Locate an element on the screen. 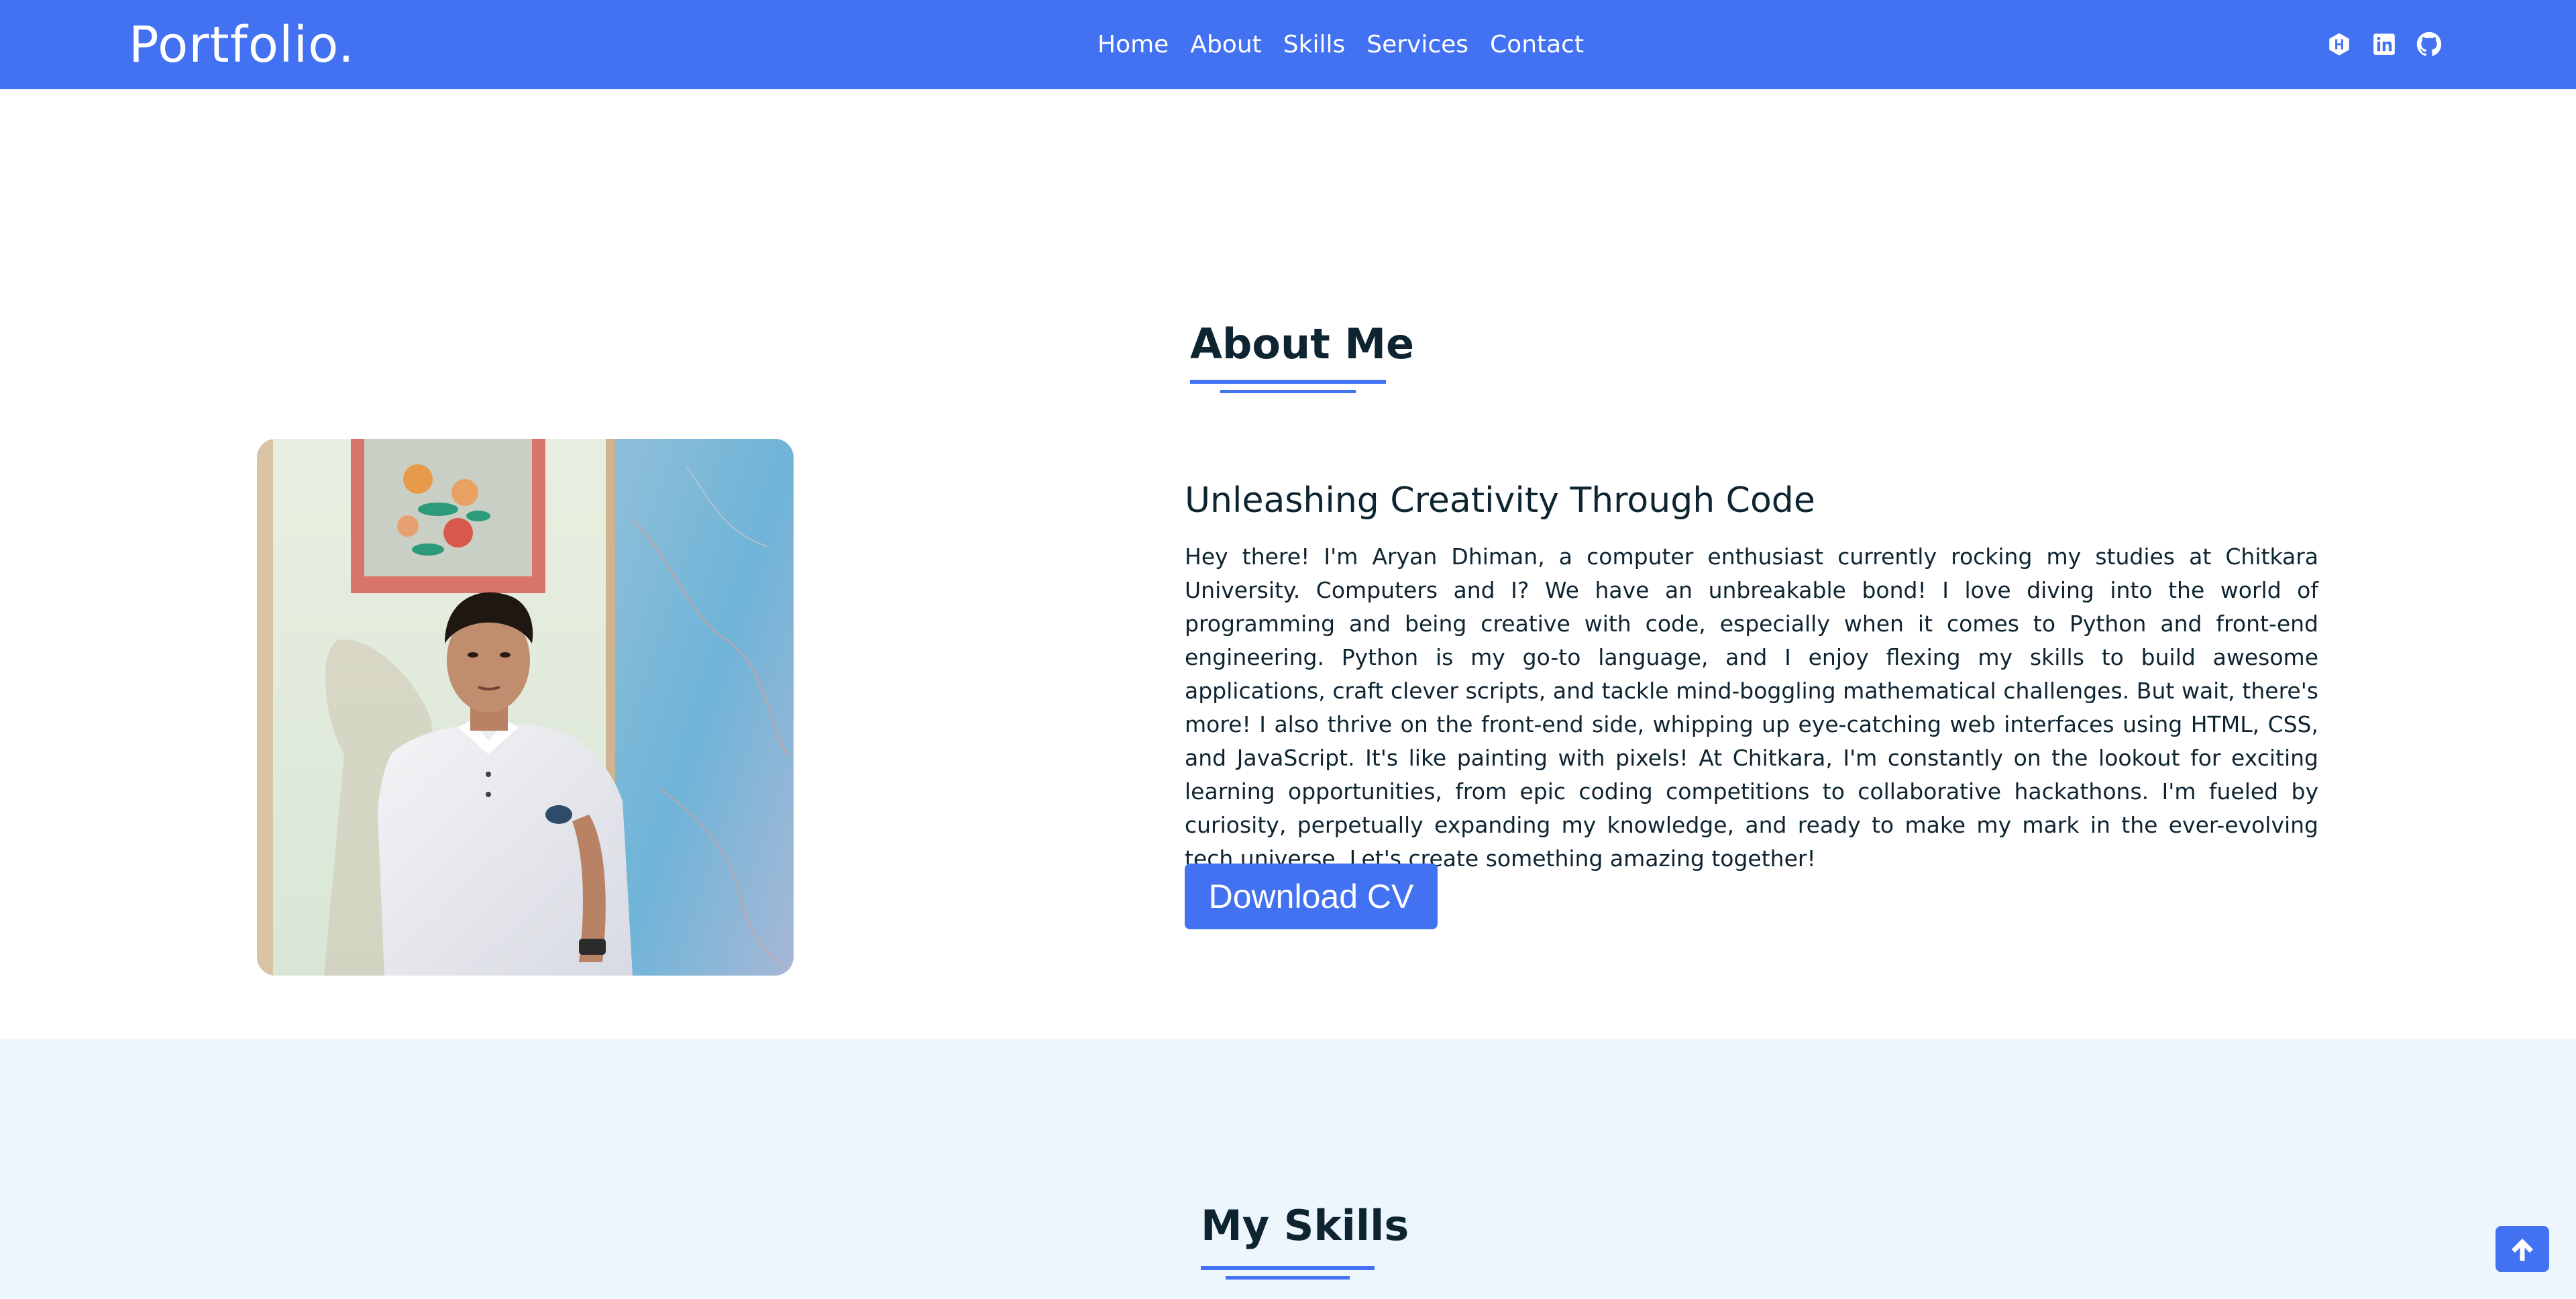  hackerrank-icon is located at coordinates (2339, 44).